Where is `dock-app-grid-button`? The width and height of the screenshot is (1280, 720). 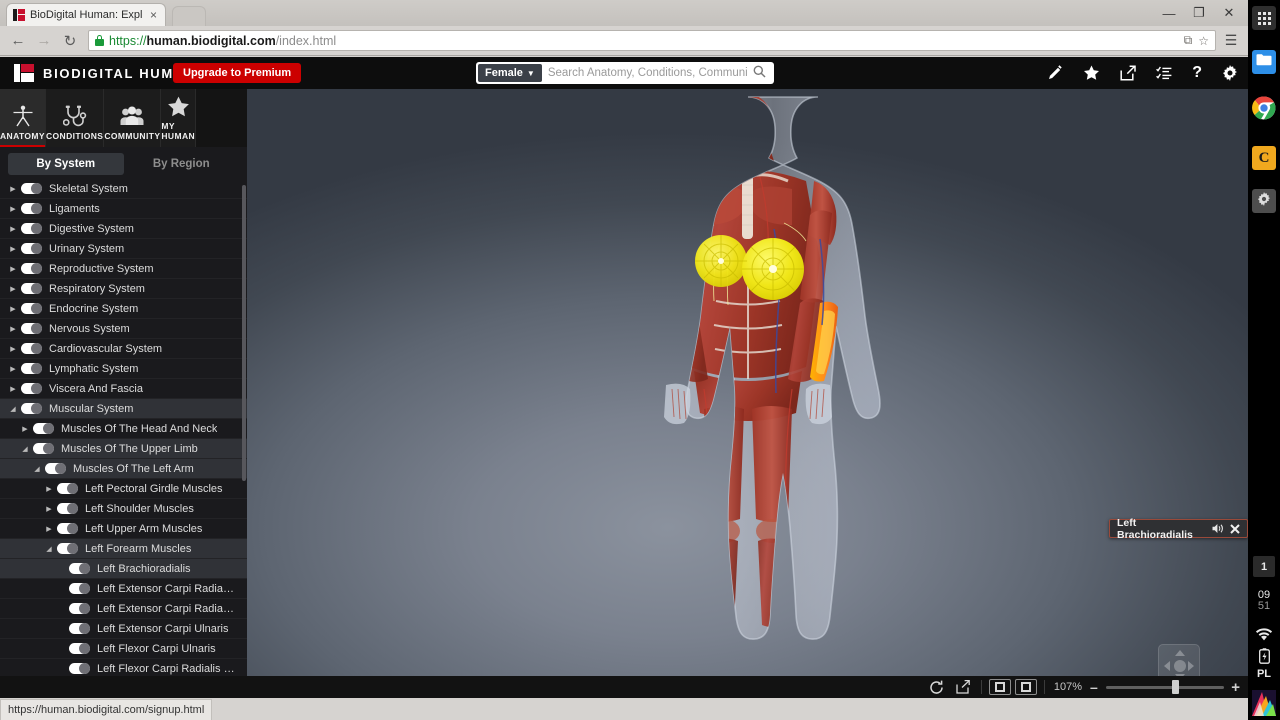
dock-app-grid-button is located at coordinates (1264, 18).